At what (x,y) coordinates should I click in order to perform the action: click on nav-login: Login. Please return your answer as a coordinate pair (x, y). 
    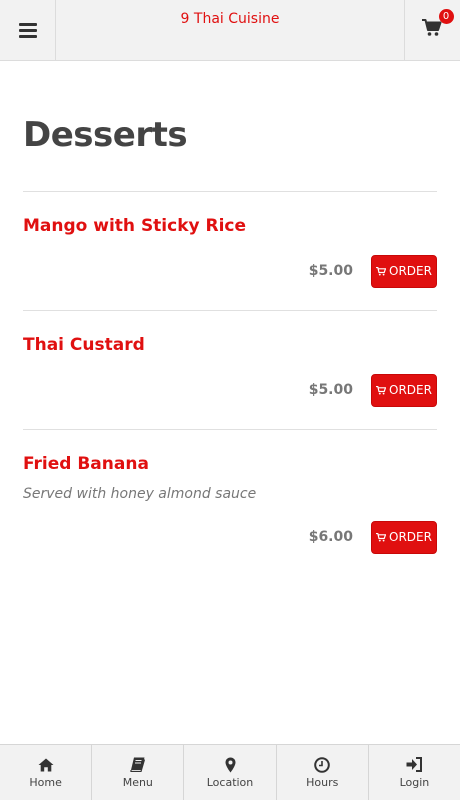
    Looking at the image, I should click on (414, 772).